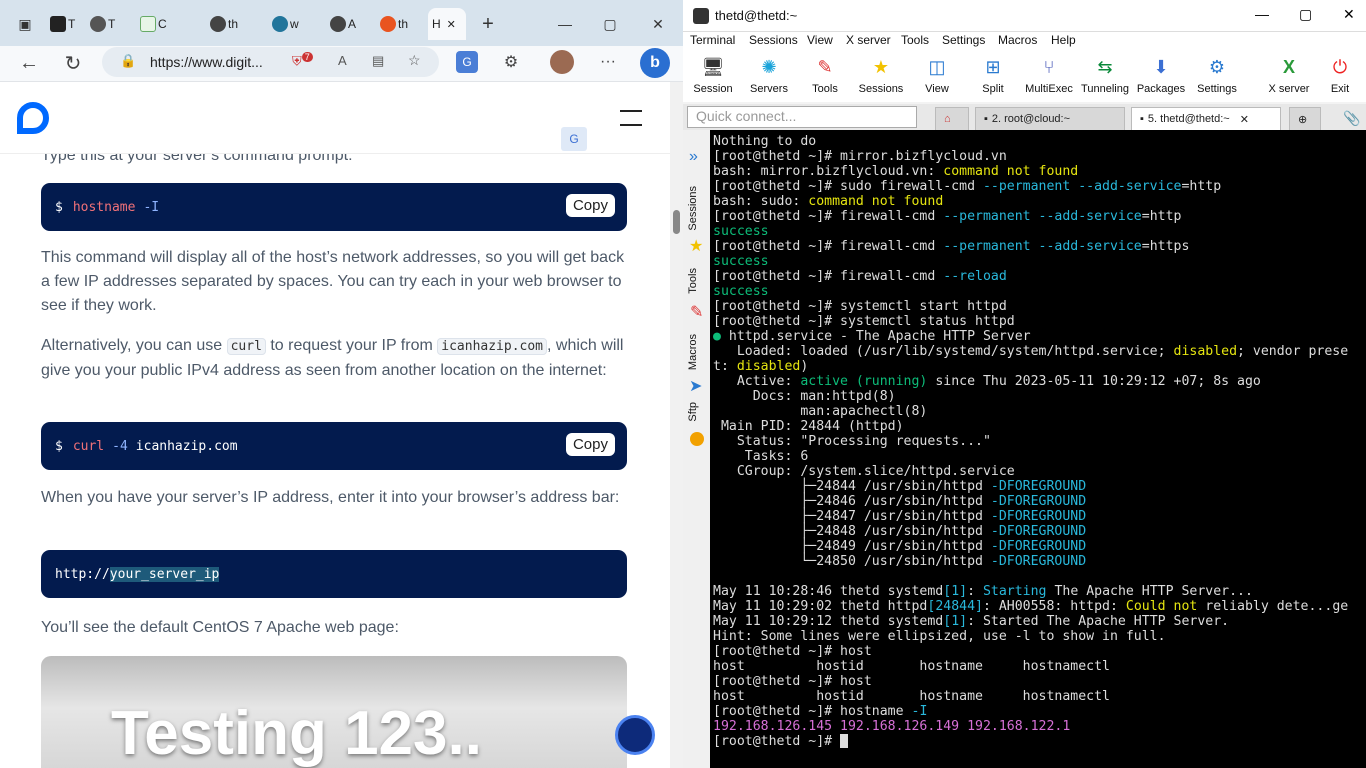  I want to click on translate-widget-icon: G, so click(574, 139).